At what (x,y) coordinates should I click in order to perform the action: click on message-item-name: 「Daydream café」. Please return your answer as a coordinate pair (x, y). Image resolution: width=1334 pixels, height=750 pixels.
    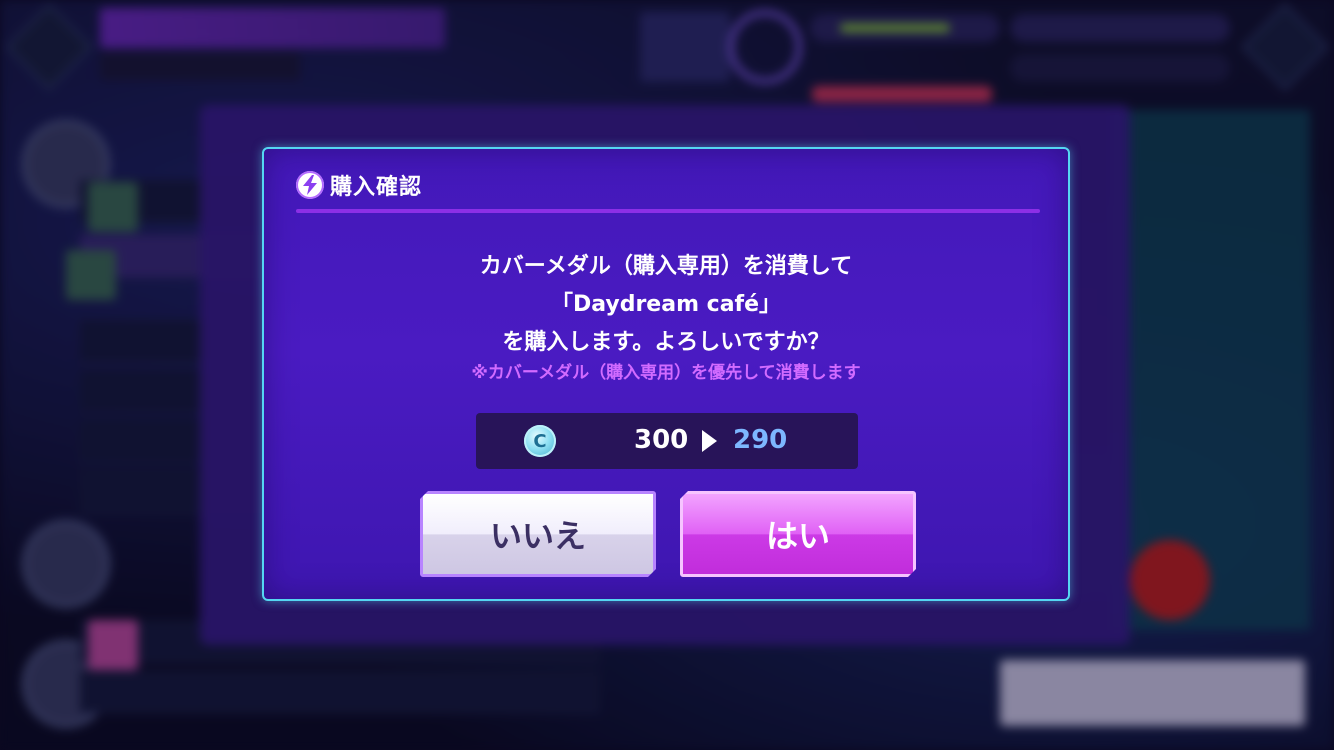
    Looking at the image, I should click on (666, 304).